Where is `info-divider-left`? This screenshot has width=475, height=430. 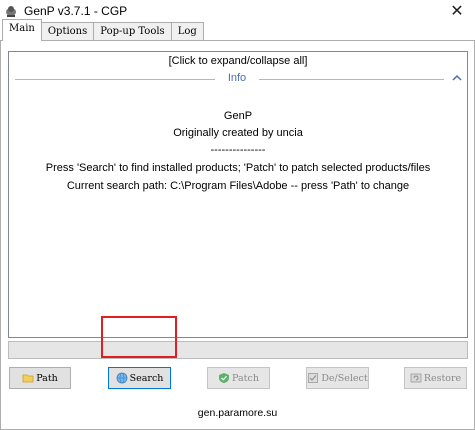 info-divider-left is located at coordinates (115, 79).